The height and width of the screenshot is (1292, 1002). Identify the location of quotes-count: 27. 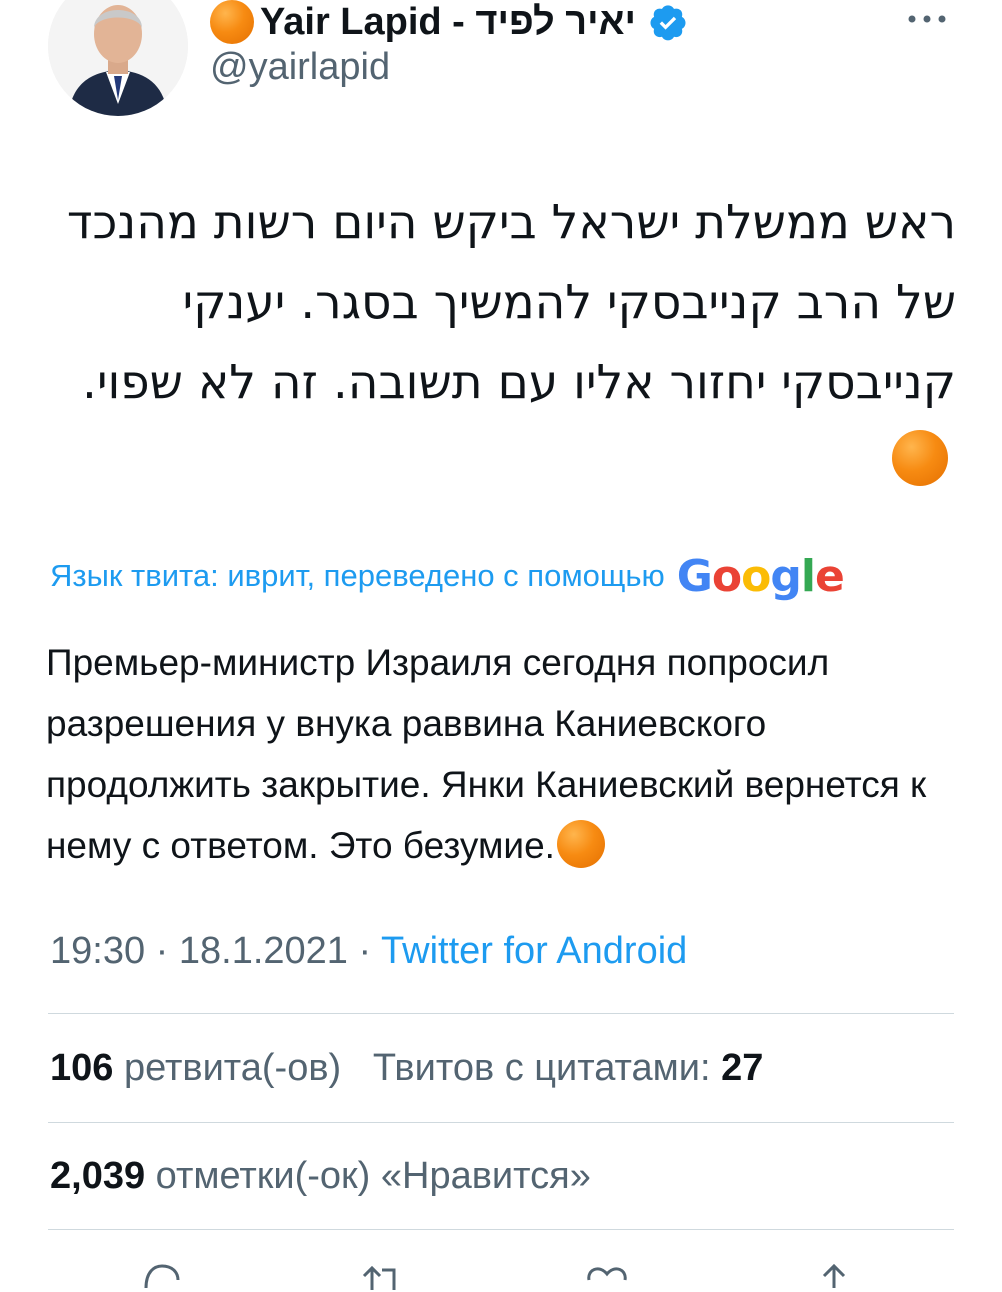
(742, 1068).